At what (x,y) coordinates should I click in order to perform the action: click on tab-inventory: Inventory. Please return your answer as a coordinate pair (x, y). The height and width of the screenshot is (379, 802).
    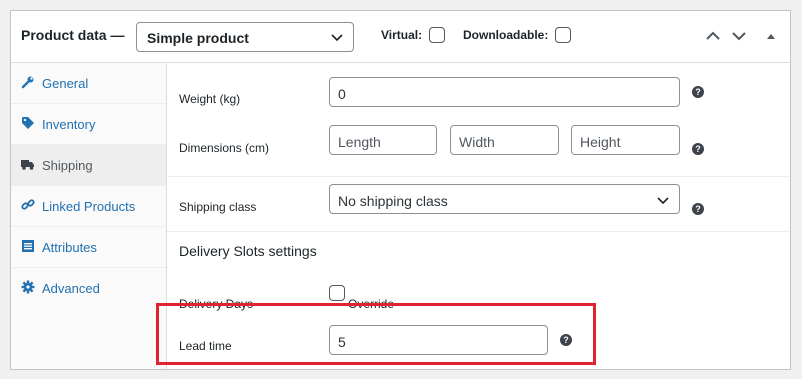
    Looking at the image, I should click on (88, 124).